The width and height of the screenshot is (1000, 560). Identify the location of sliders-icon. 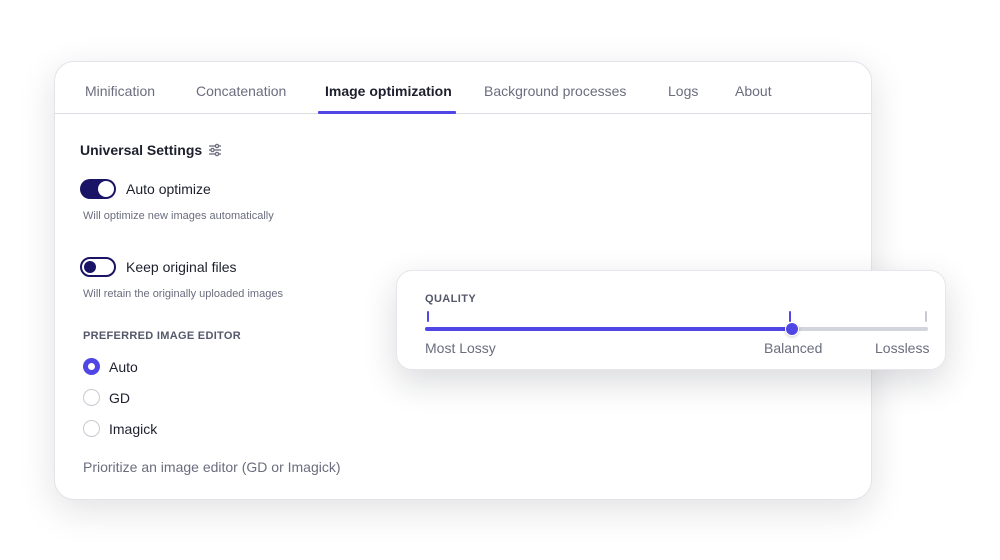
(215, 150).